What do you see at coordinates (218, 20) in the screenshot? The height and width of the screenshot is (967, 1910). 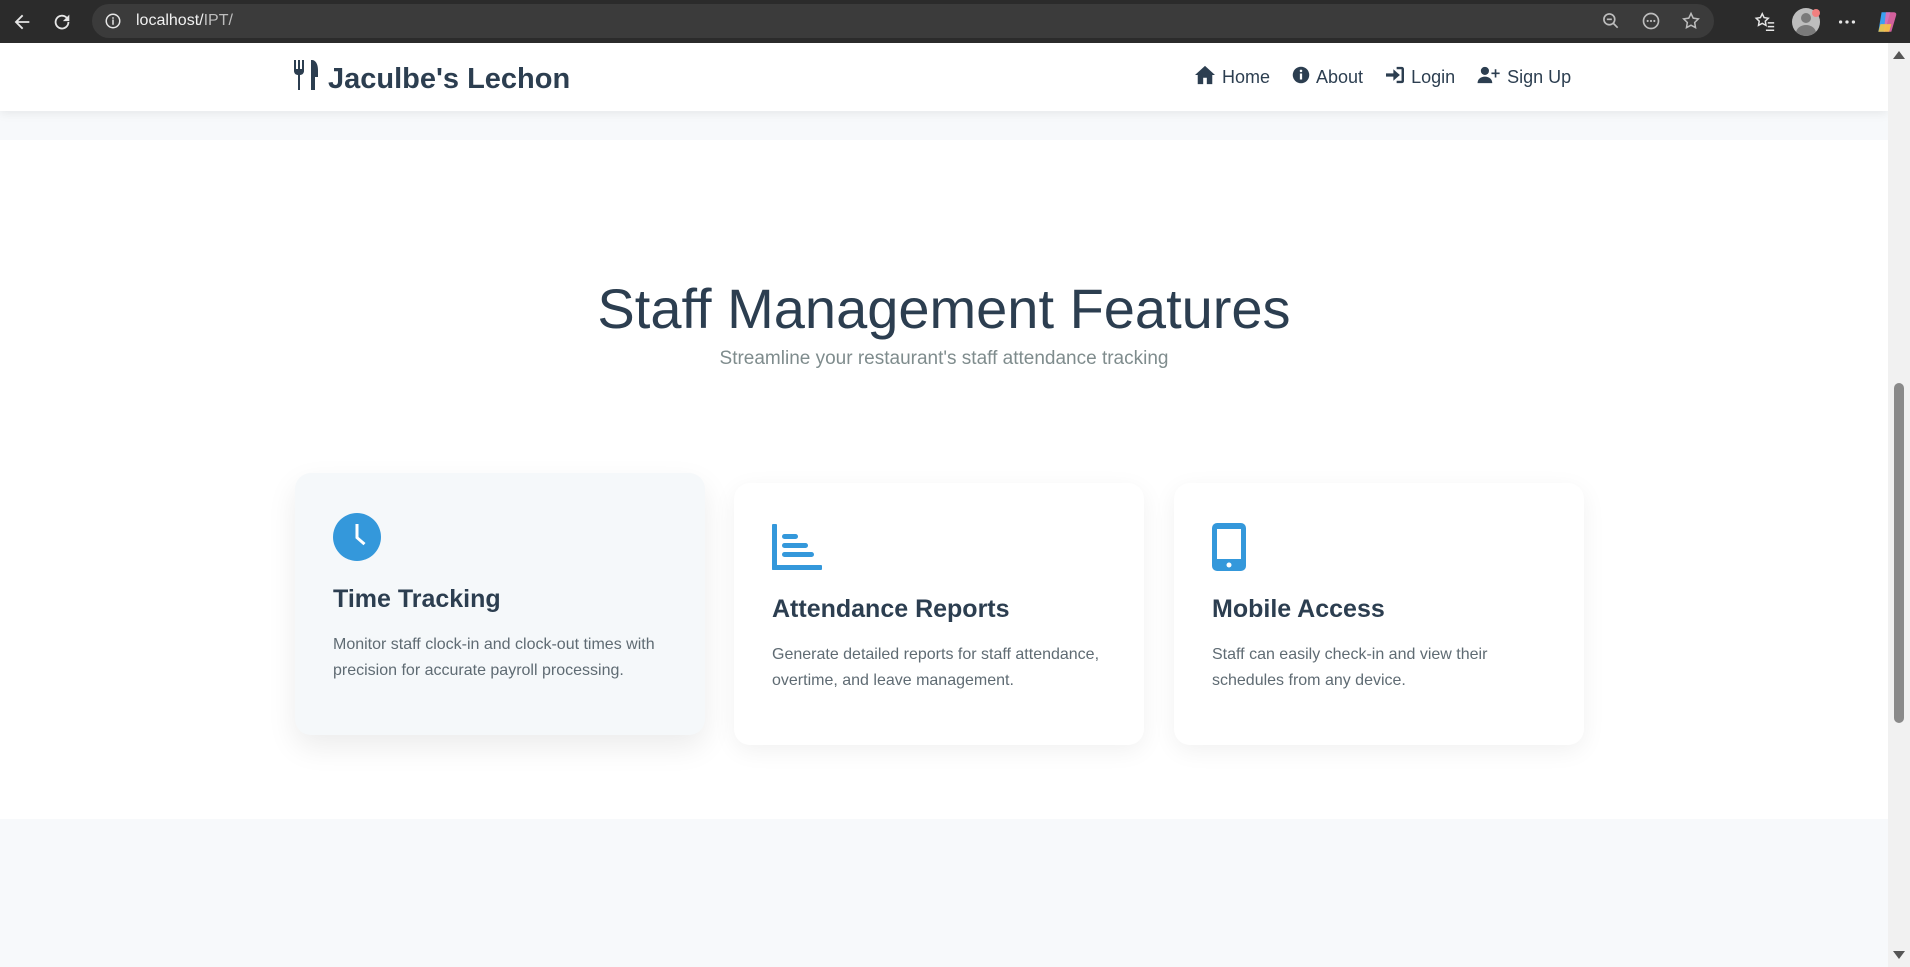 I see `url-path: IPT/` at bounding box center [218, 20].